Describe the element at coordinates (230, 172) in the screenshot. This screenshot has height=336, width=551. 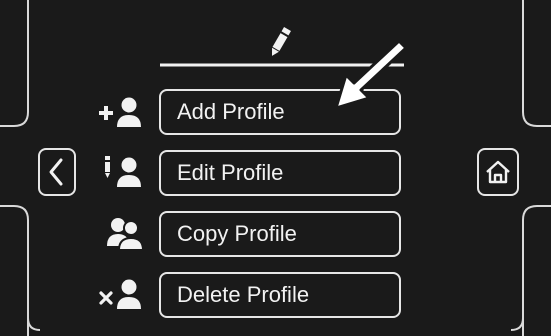
I see `edit-profile-label: Edit Profile` at that location.